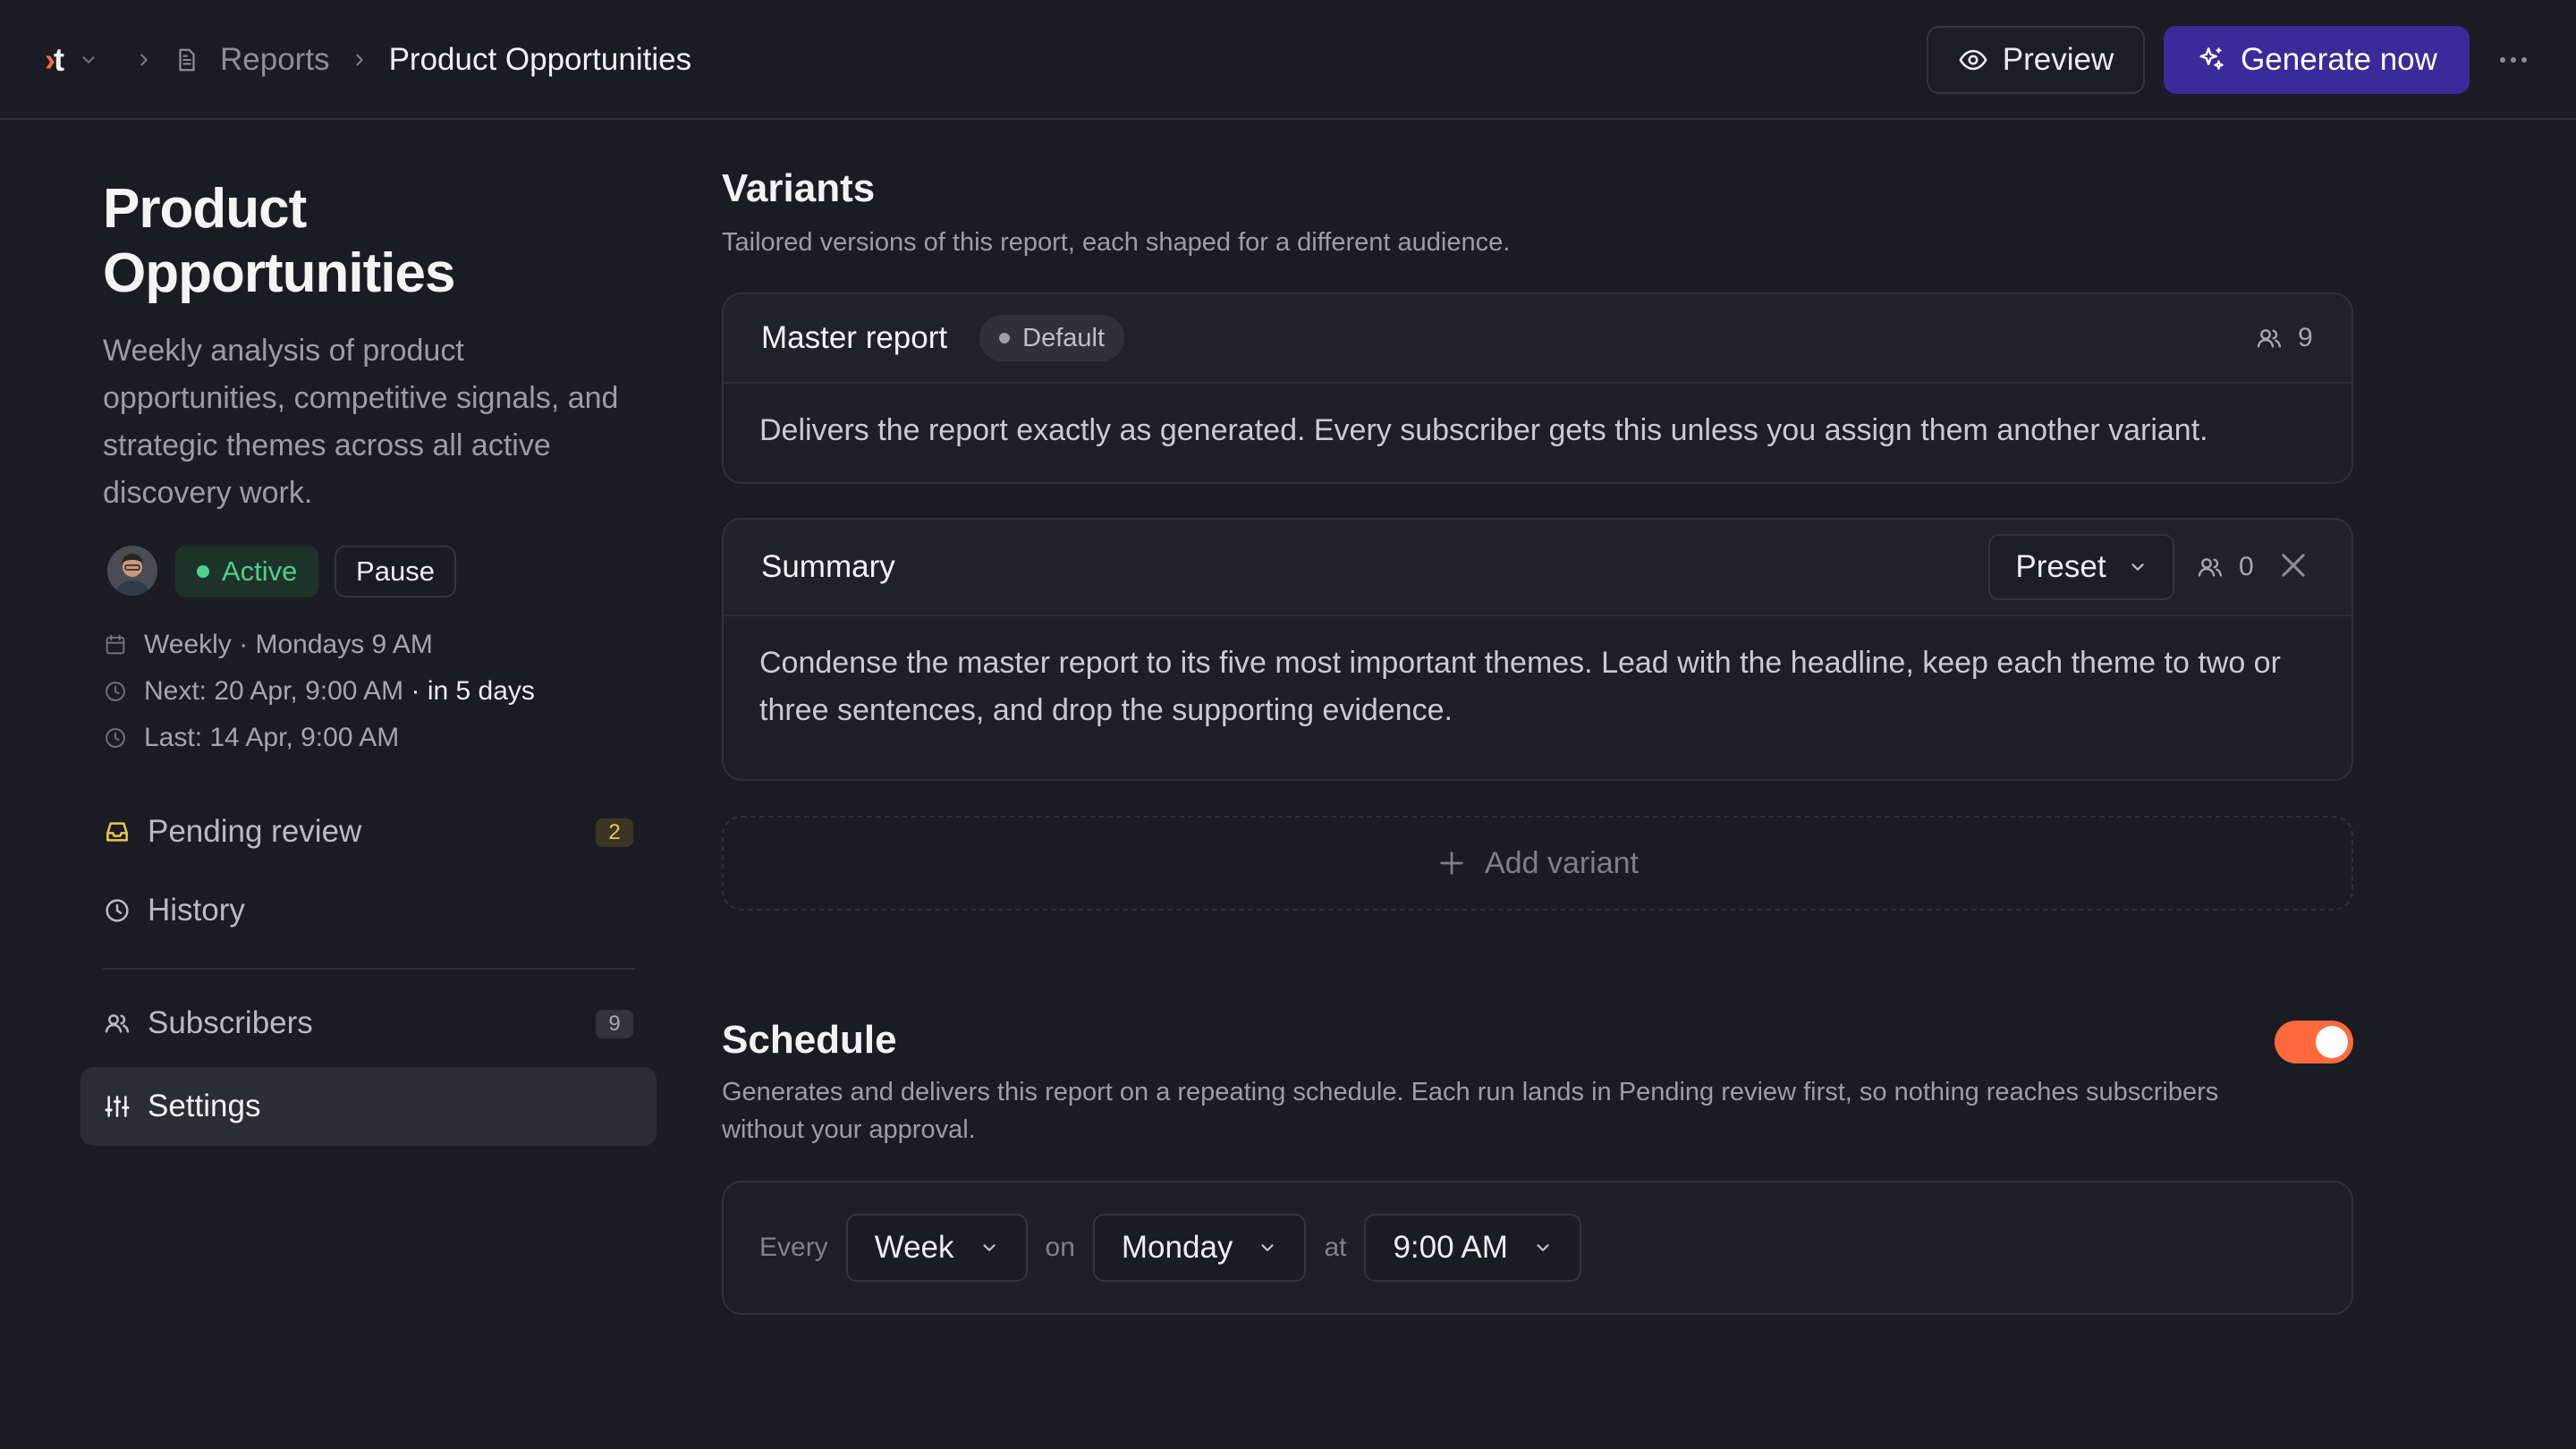 The height and width of the screenshot is (1449, 2576). Describe the element at coordinates (1451, 863) in the screenshot. I see `plus-icon` at that location.